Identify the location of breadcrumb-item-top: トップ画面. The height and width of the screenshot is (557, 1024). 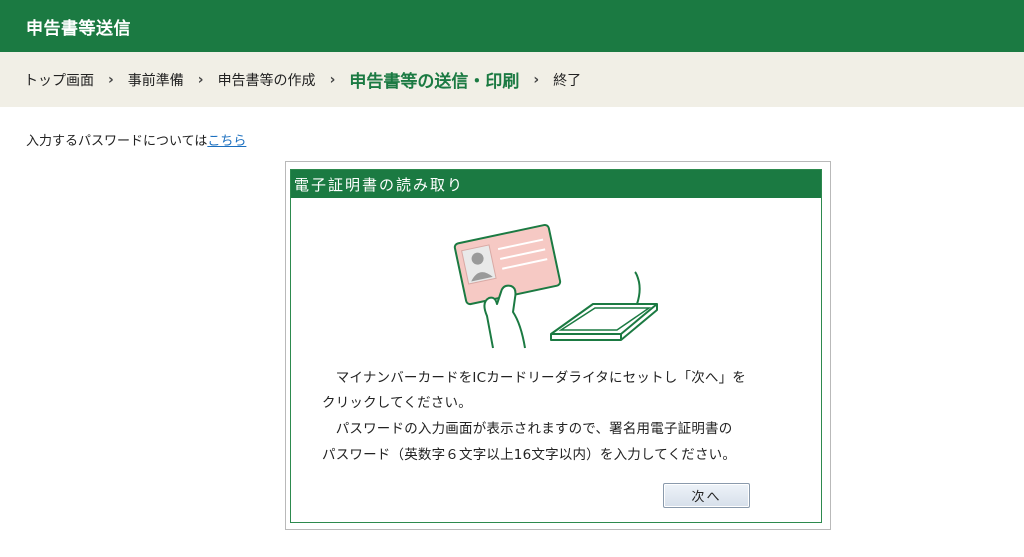
(59, 80).